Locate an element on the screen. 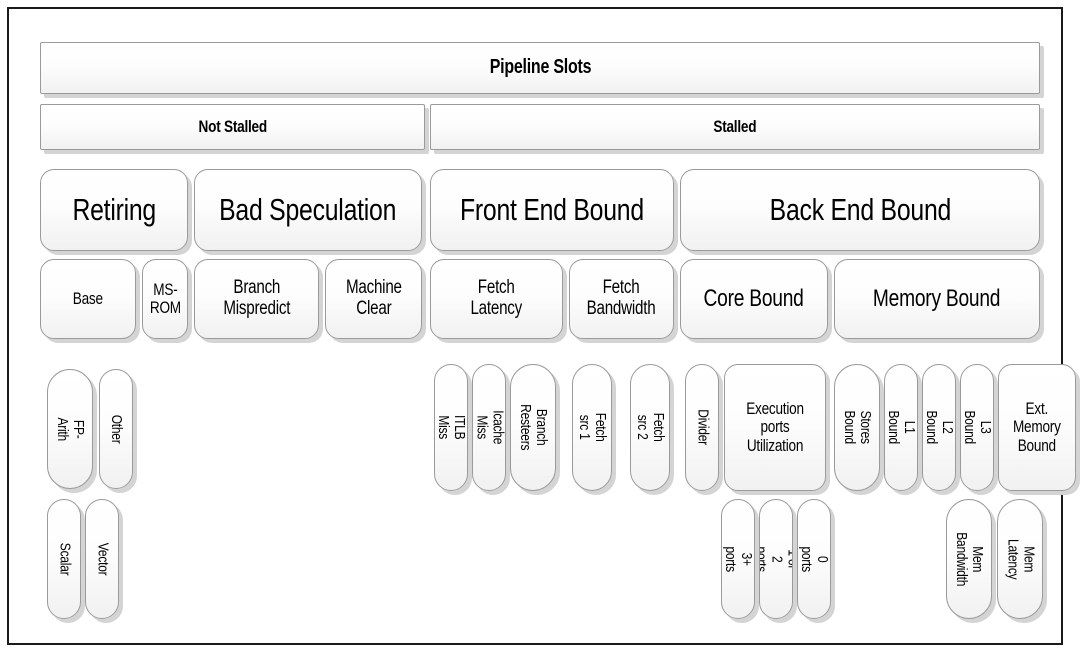 This screenshot has height=660, width=1080. node-label: Branch Resteers is located at coordinates (534, 427).